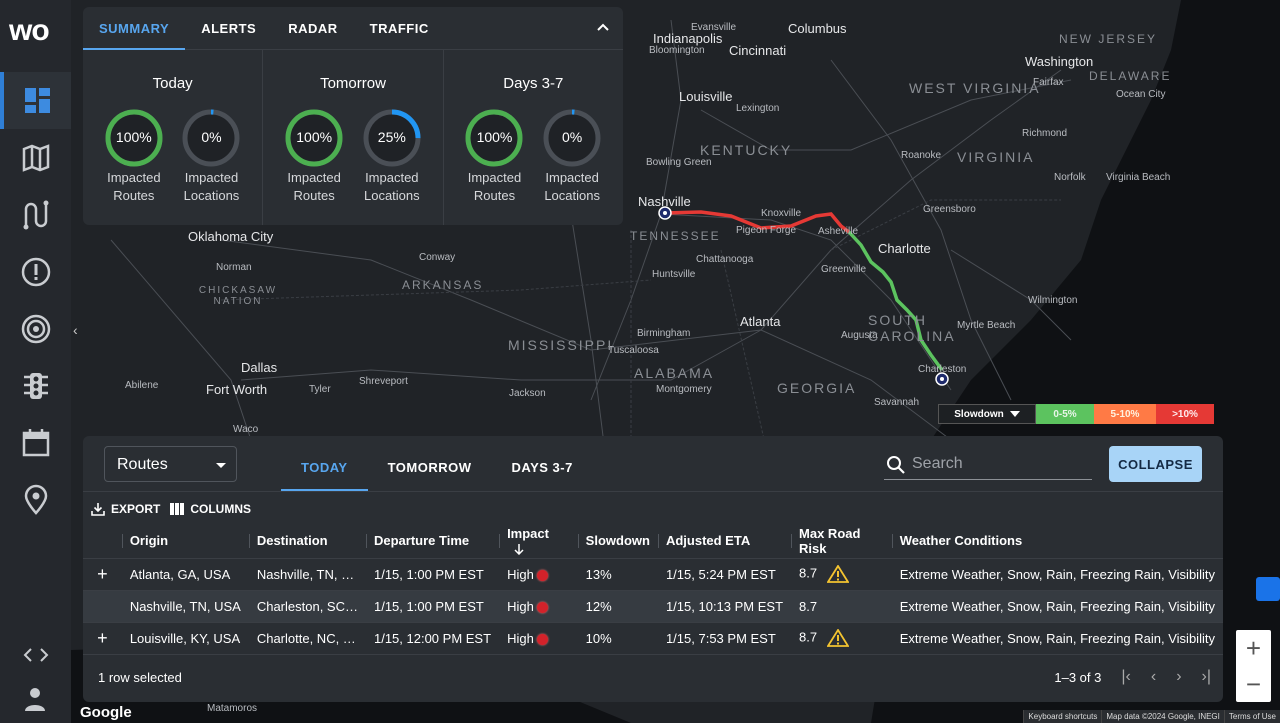 The width and height of the screenshot is (1280, 723). What do you see at coordinates (1065, 414) in the screenshot?
I see `legend-swatch: 0-5%` at bounding box center [1065, 414].